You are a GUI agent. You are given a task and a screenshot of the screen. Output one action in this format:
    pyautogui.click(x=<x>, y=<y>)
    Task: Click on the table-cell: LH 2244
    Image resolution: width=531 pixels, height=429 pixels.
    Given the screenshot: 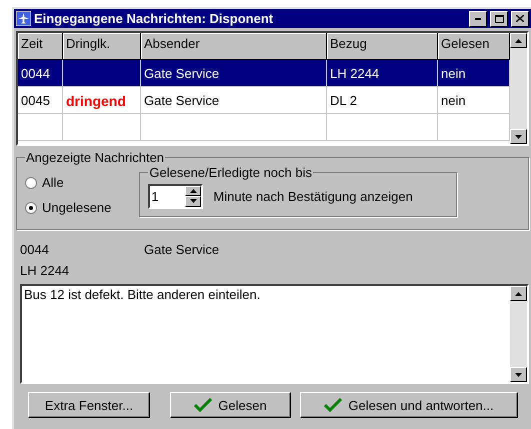 What is the action you would take?
    pyautogui.click(x=382, y=73)
    